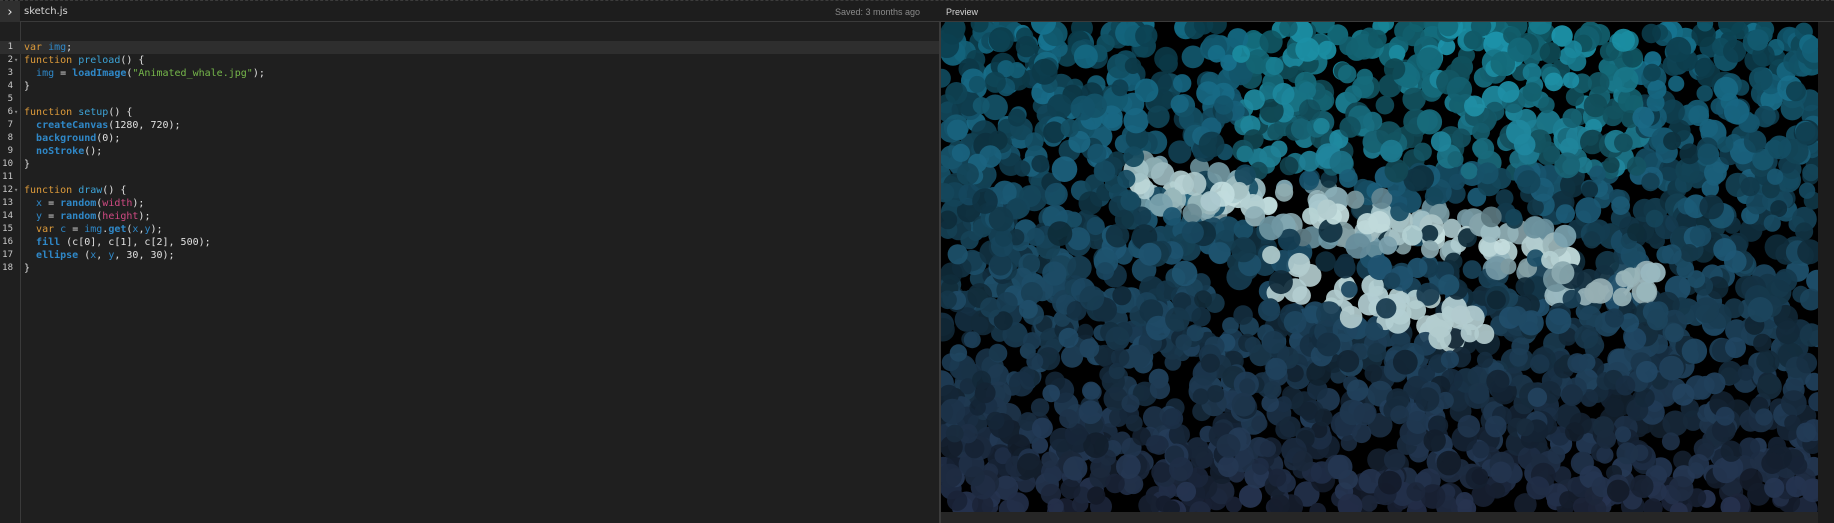 The width and height of the screenshot is (1834, 523). I want to click on code-line: 16 fill (c[0], c[1], c[2], 500);, so click(469, 242).